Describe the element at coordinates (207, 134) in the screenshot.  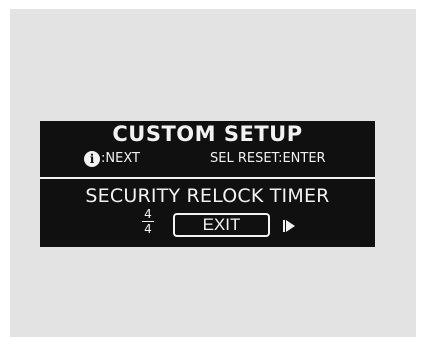
I see `screen-title: CUSTOM SETUP` at that location.